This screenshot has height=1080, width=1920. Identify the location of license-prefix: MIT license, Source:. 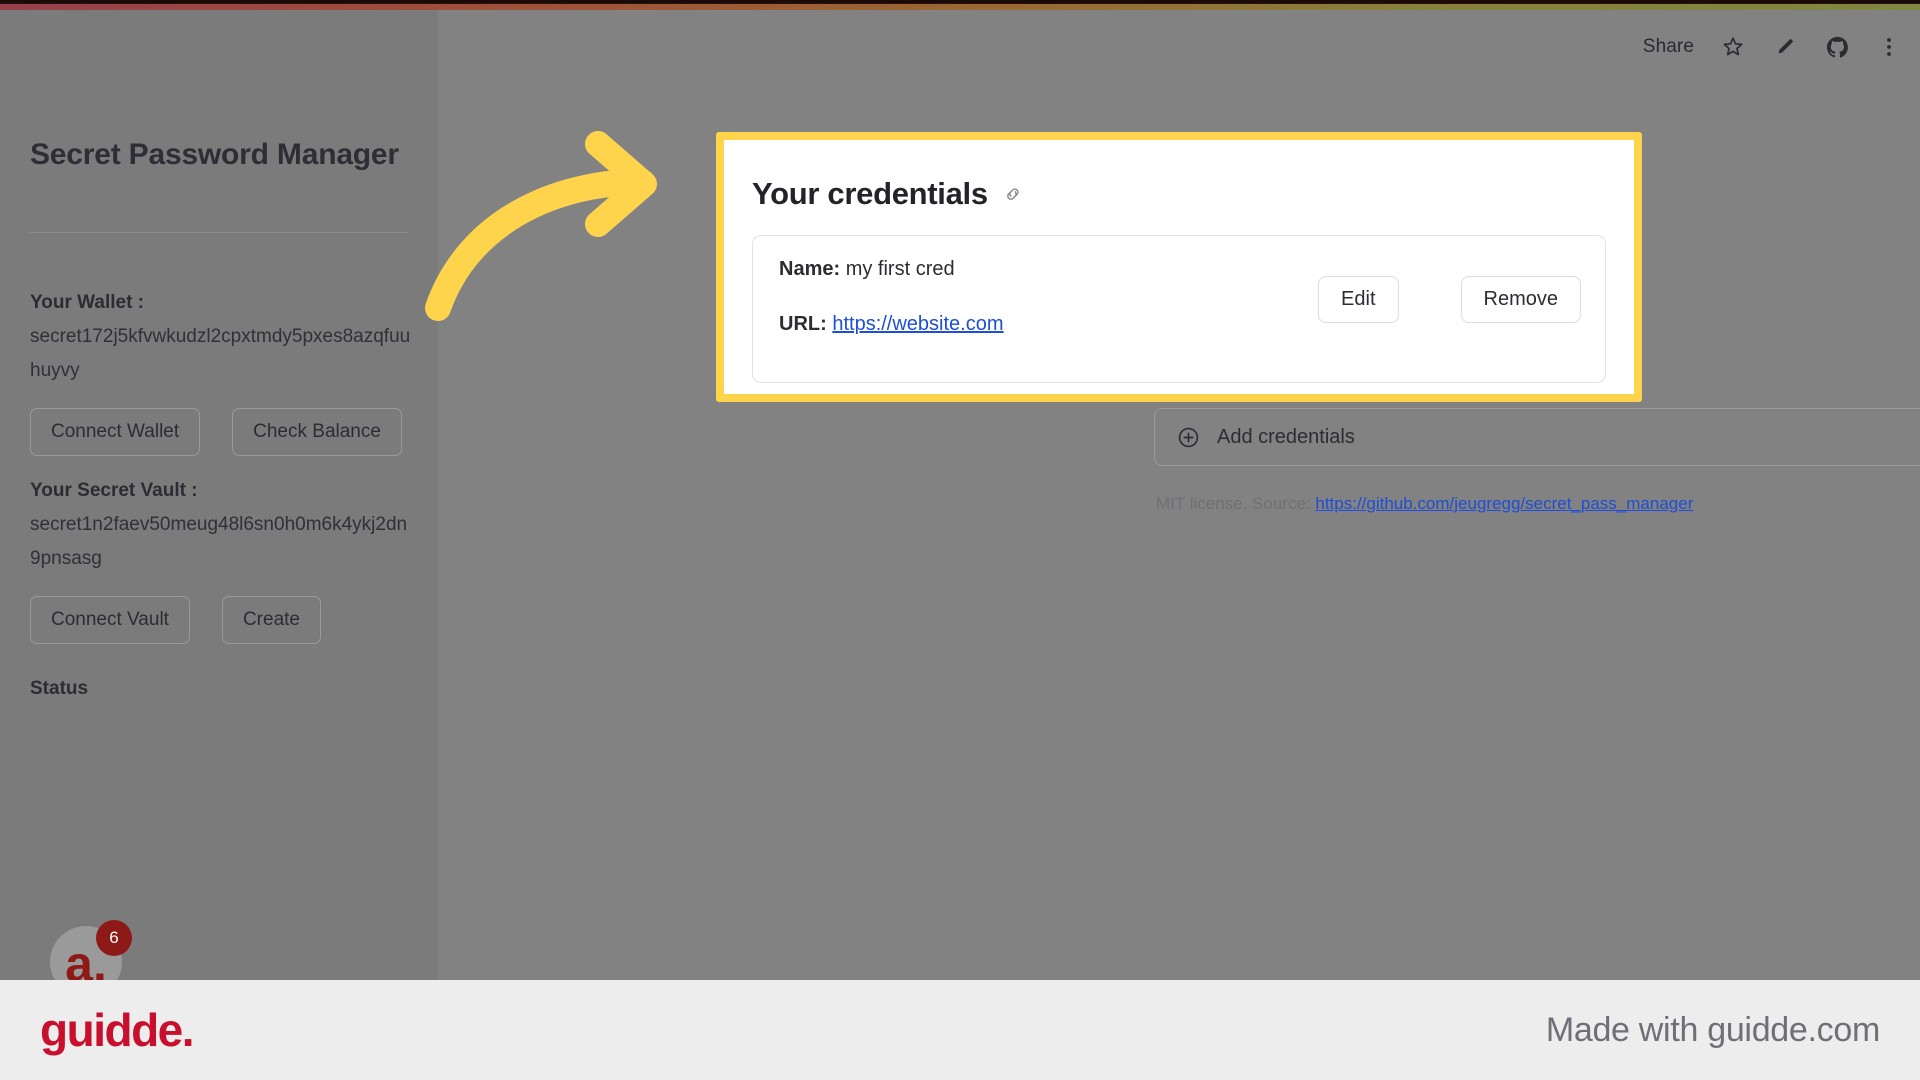
(1236, 503).